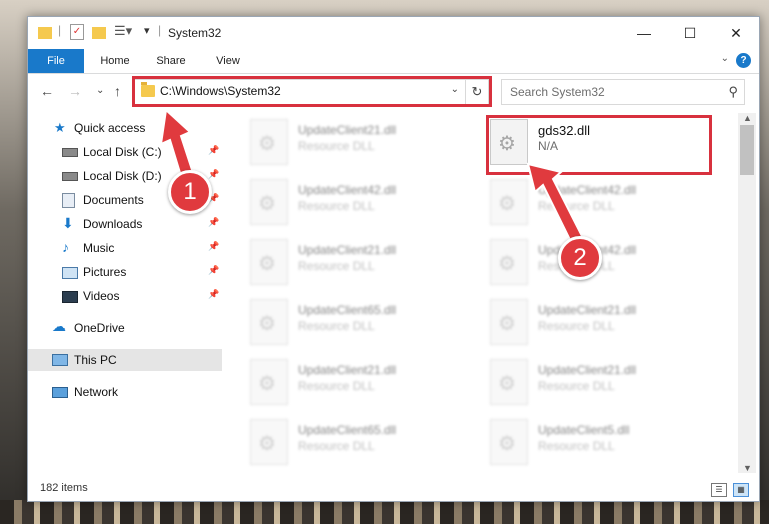 The image size is (769, 524). What do you see at coordinates (580, 258) in the screenshot?
I see `callout-badge-2: 2` at bounding box center [580, 258].